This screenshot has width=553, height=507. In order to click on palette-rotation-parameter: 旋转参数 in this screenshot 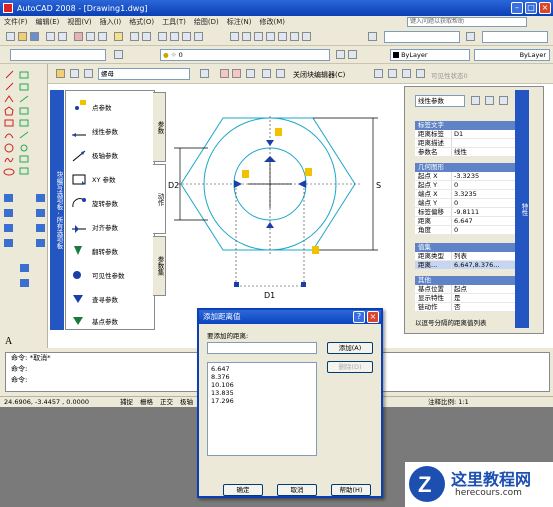, I will do `click(112, 203)`.